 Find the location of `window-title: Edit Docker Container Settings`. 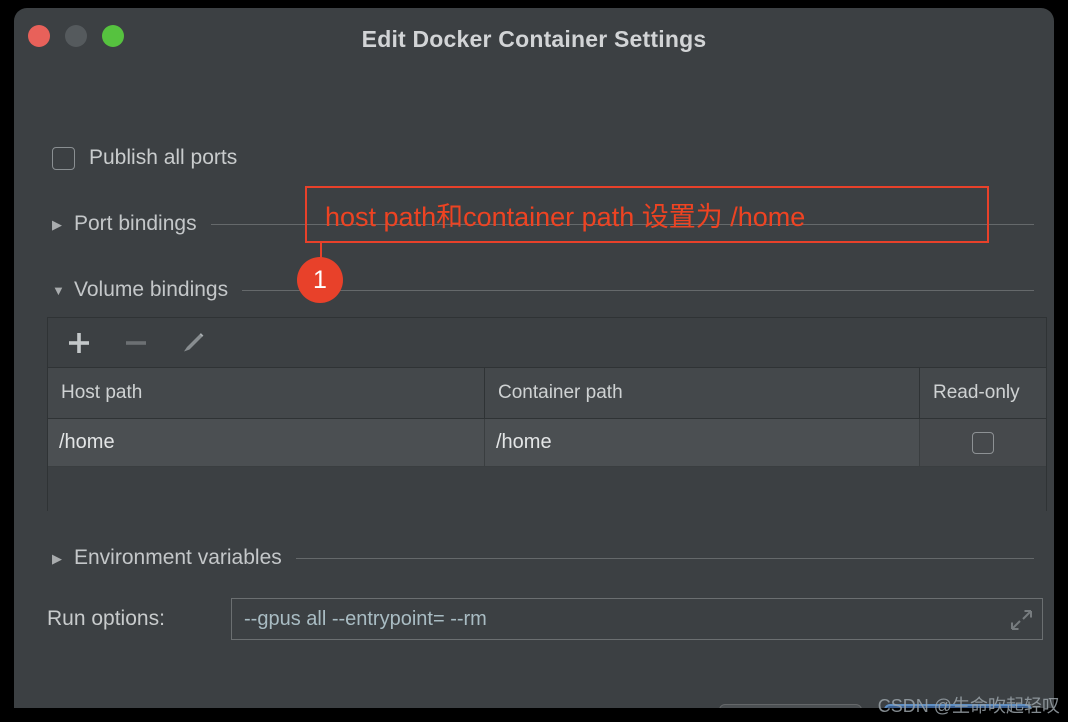

window-title: Edit Docker Container Settings is located at coordinates (534, 39).